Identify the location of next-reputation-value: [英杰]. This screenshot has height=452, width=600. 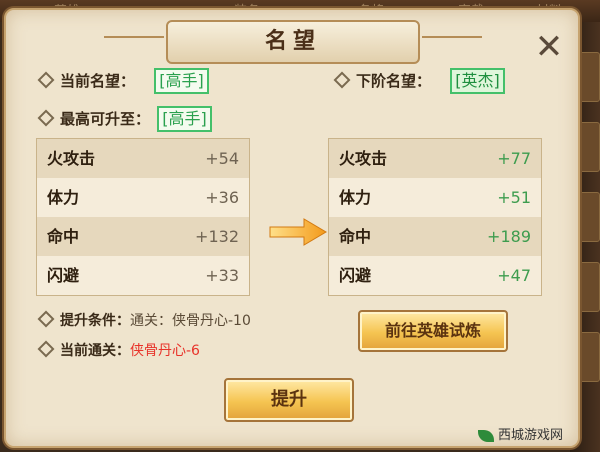
(477, 81).